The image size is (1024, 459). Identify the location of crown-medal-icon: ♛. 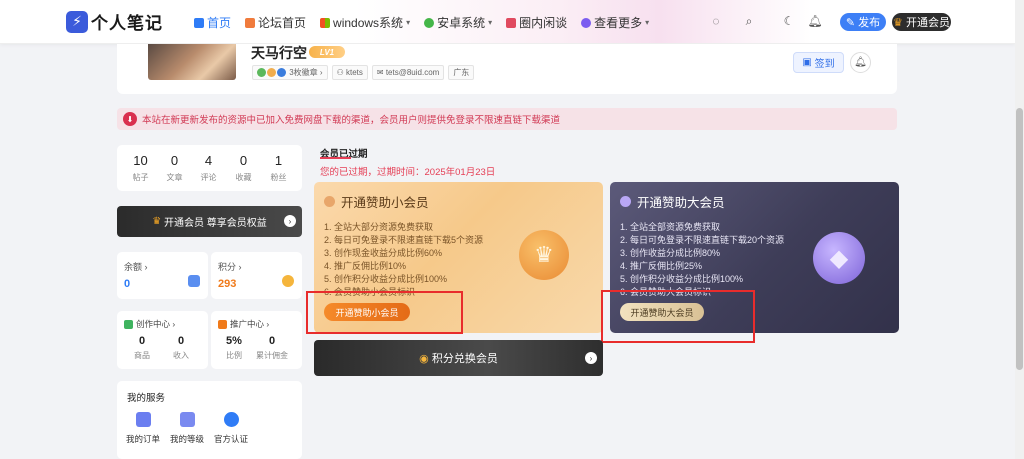
(544, 255).